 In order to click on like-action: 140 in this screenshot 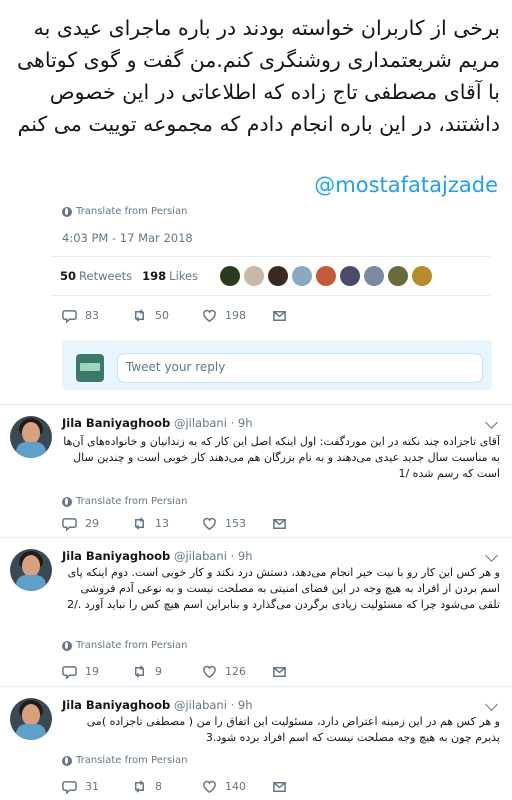, I will do `click(237, 786)`.